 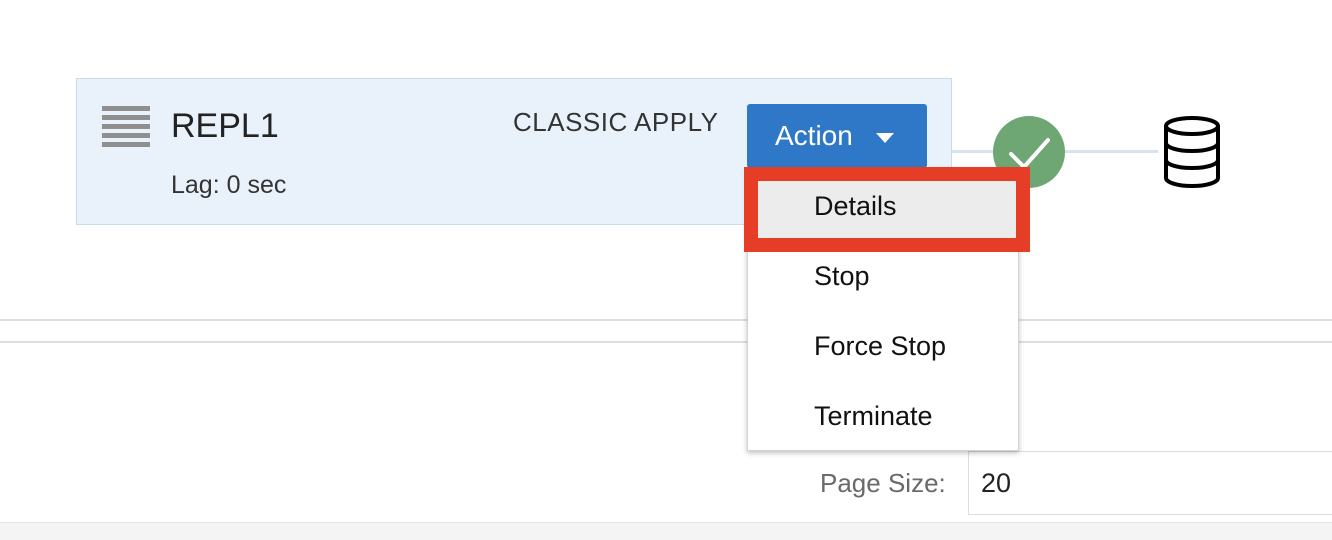 What do you see at coordinates (883, 346) in the screenshot?
I see `menu-item-force-stop: Force Stop` at bounding box center [883, 346].